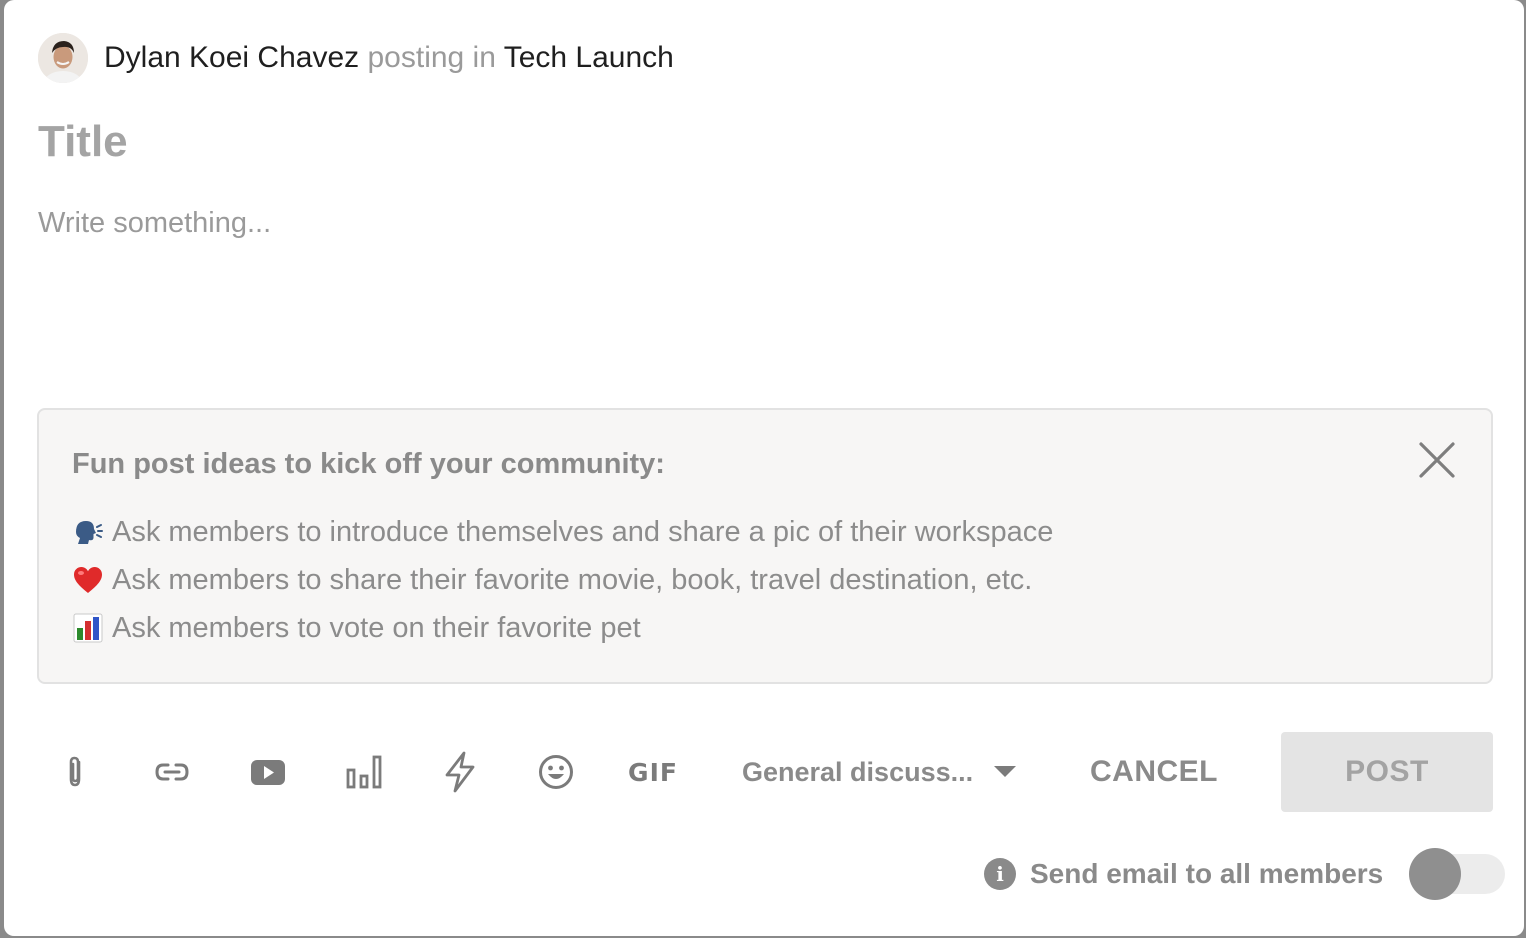 The width and height of the screenshot is (1526, 938). Describe the element at coordinates (88, 532) in the screenshot. I see `speaking-head-icon` at that location.